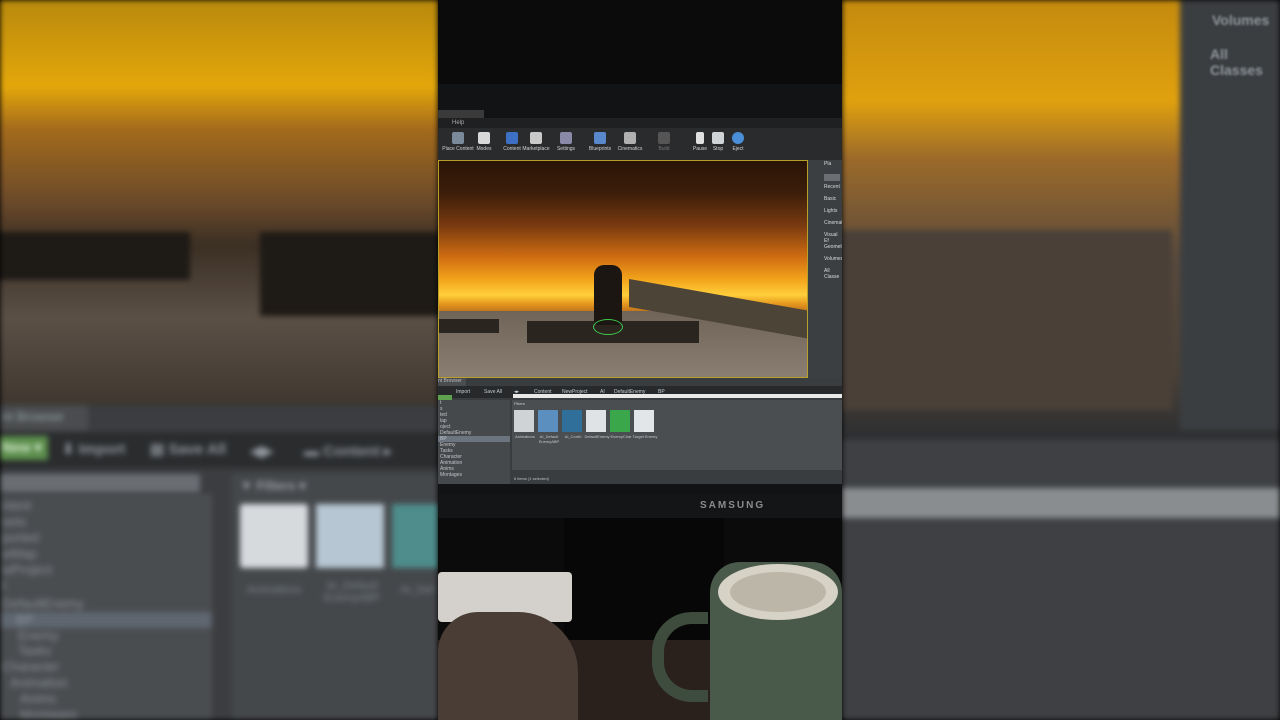 The width and height of the screenshot is (1280, 720). Describe the element at coordinates (38, 698) in the screenshot. I see `tree-item: Anims` at that location.